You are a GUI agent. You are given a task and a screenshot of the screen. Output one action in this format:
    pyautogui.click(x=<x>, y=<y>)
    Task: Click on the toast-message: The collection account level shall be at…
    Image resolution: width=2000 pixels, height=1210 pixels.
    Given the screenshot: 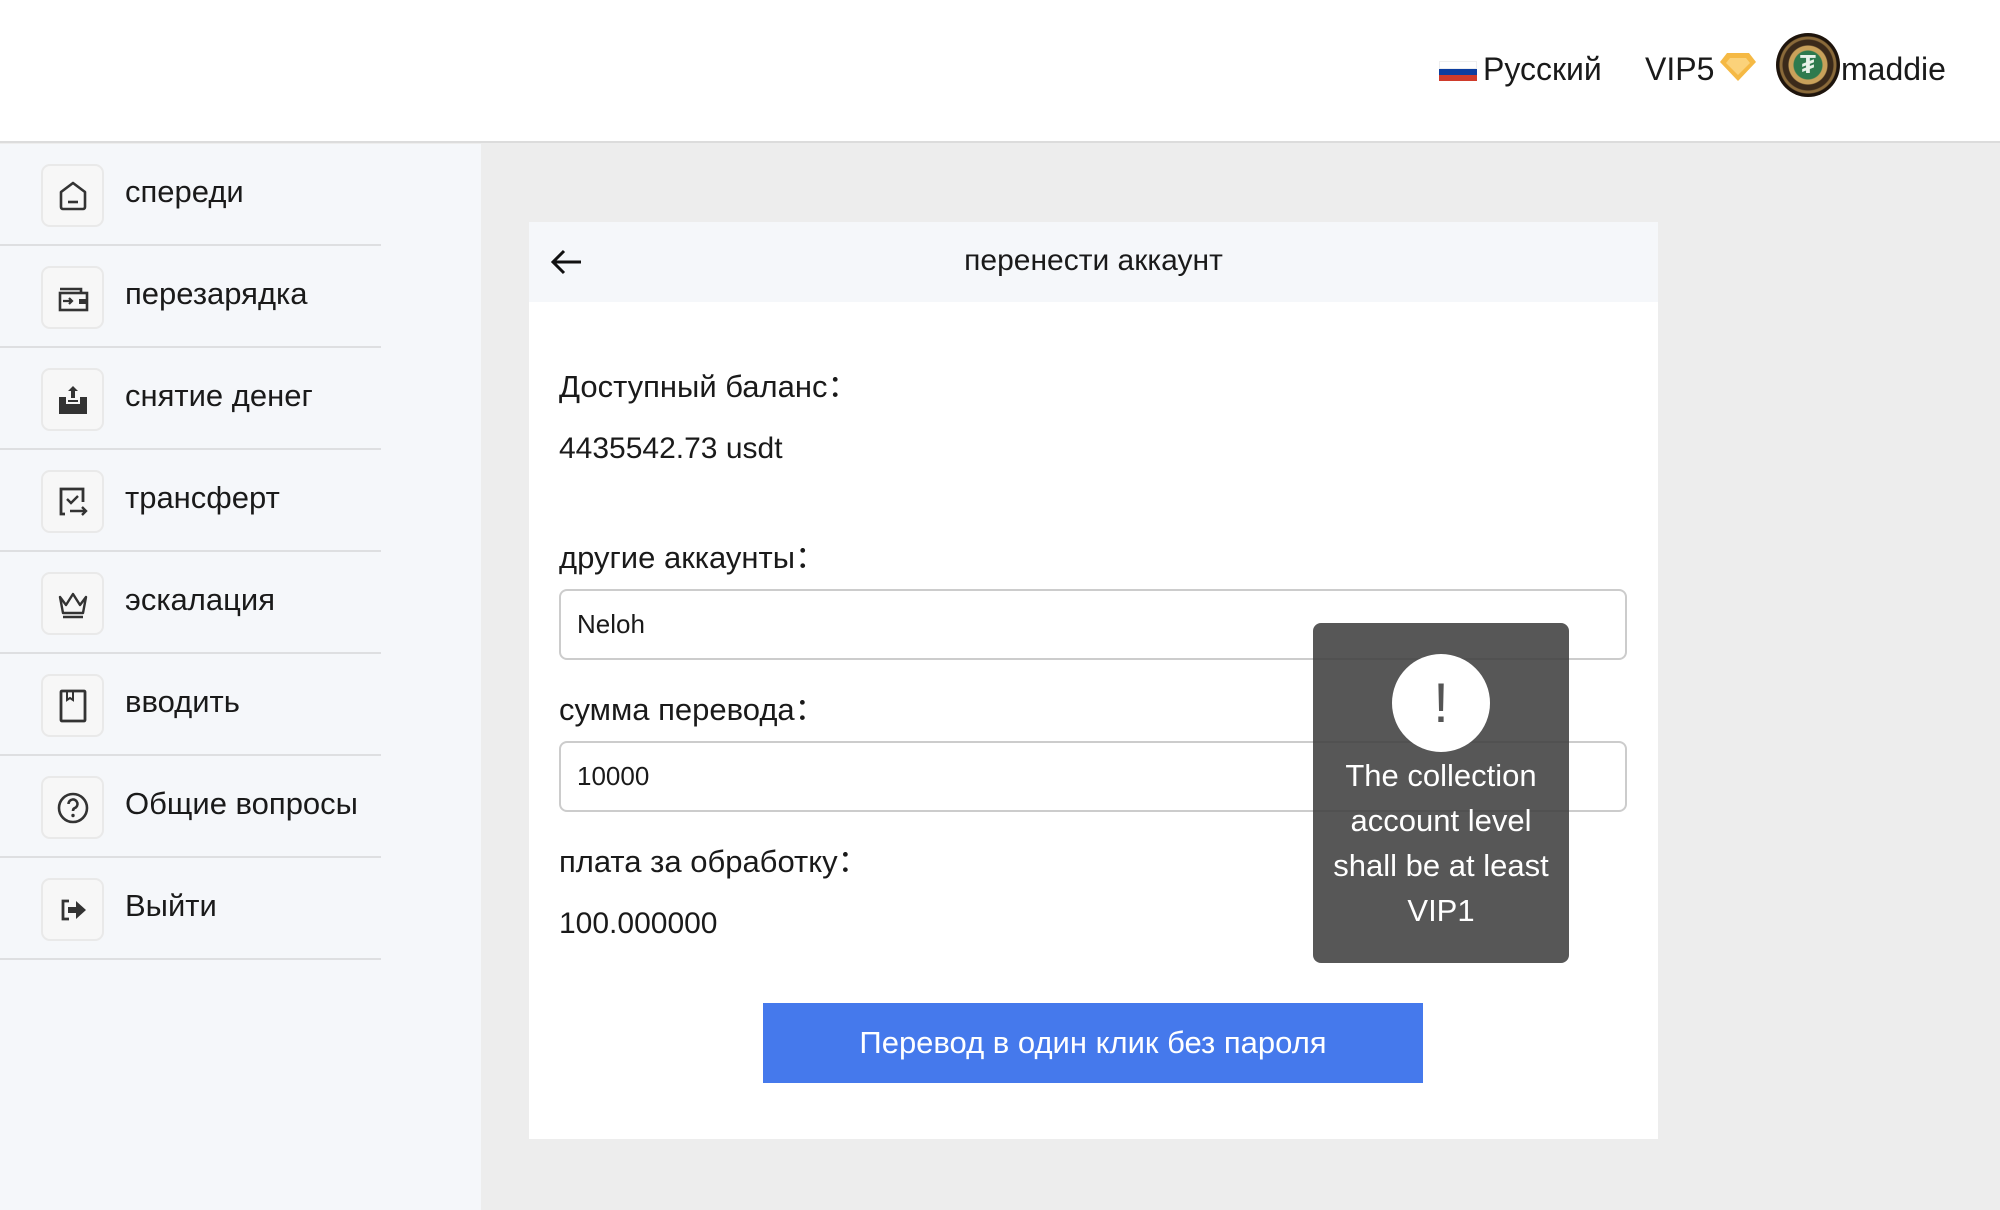 What is the action you would take?
    pyautogui.click(x=1441, y=843)
    